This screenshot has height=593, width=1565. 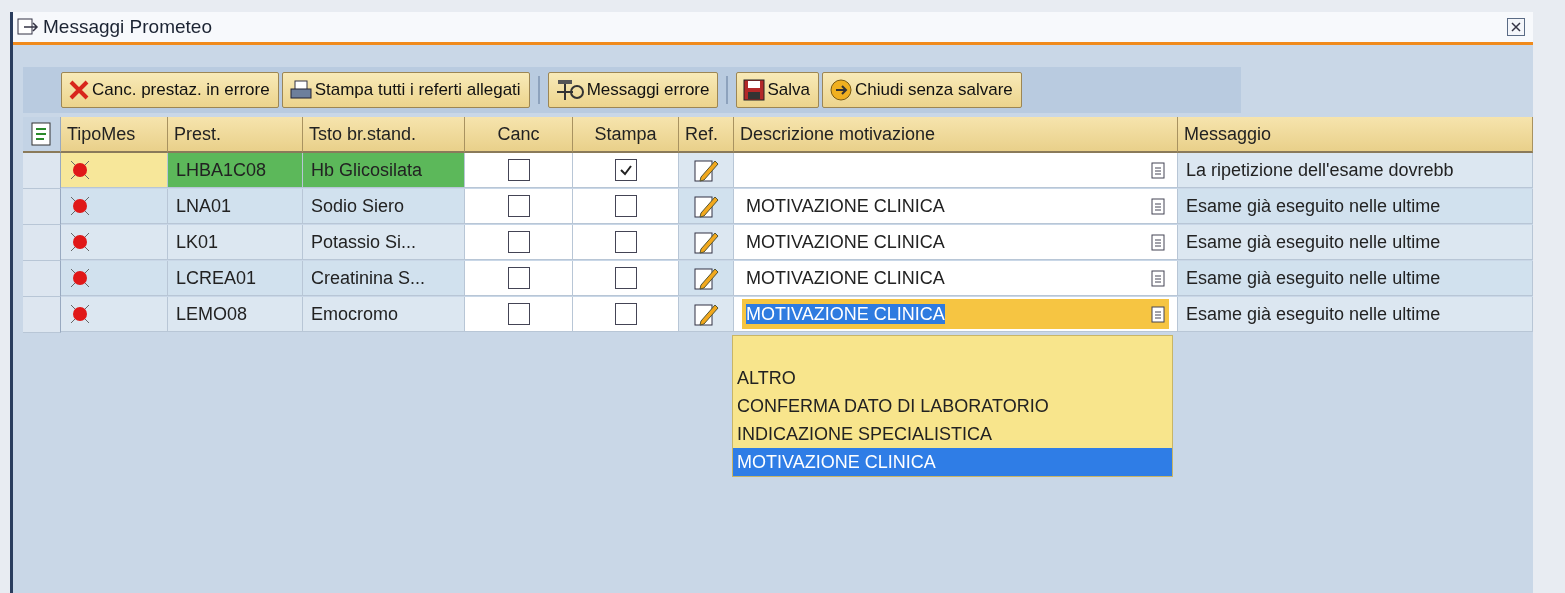 I want to click on column-header: TipoMes, so click(x=114, y=135).